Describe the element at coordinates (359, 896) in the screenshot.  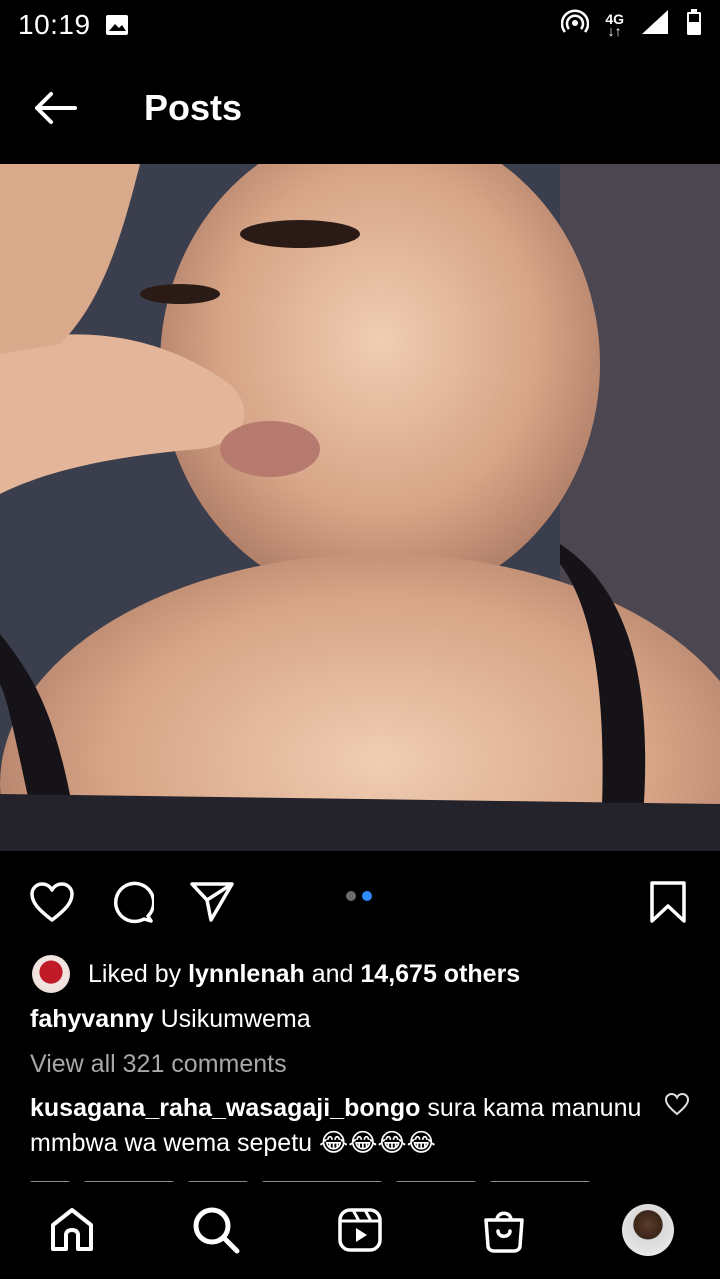
I see `carousel-indicator` at that location.